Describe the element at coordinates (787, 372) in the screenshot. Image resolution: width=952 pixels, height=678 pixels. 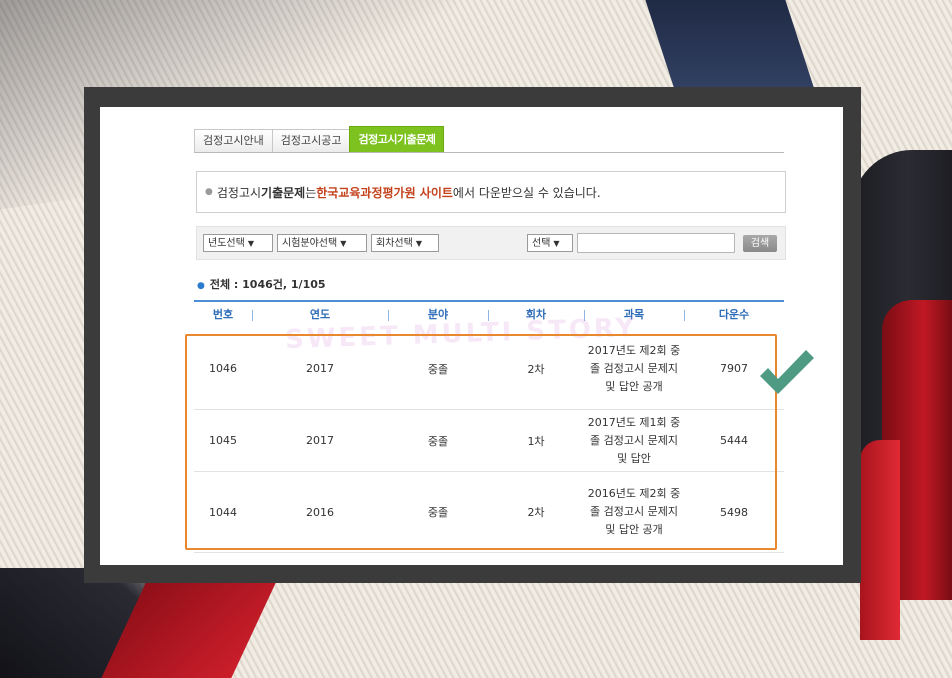
I see `check-icon` at that location.